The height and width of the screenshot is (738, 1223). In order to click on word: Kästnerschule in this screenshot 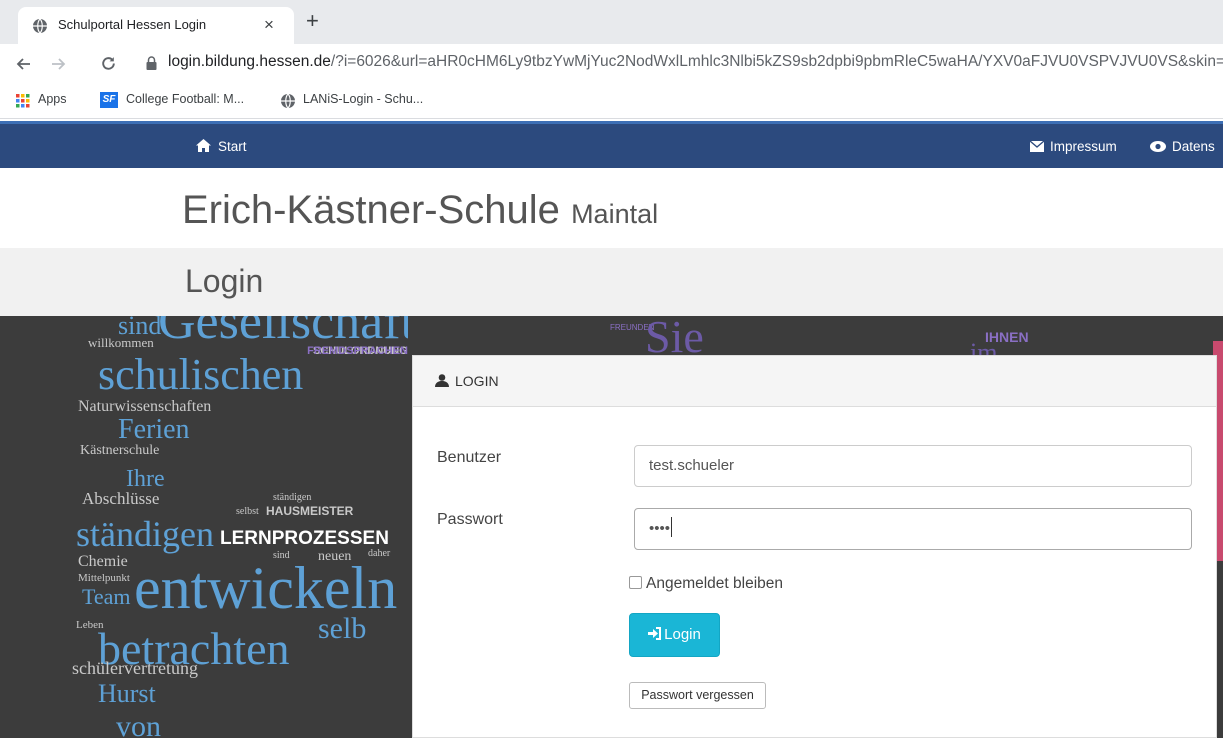, I will do `click(119, 450)`.